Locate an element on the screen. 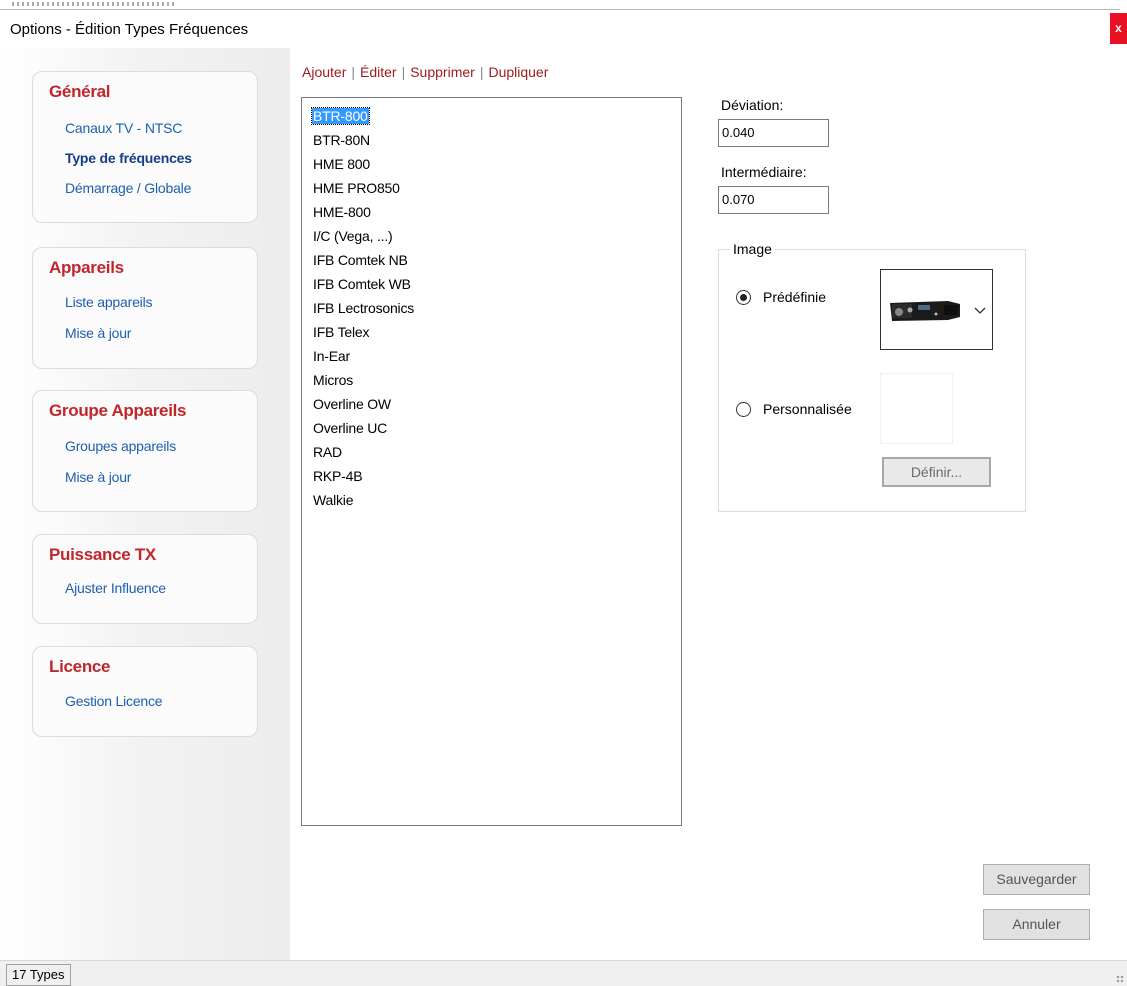 The image size is (1127, 986). nav-section-puissance-tx: Puissance TX Ajuster Influence is located at coordinates (145, 579).